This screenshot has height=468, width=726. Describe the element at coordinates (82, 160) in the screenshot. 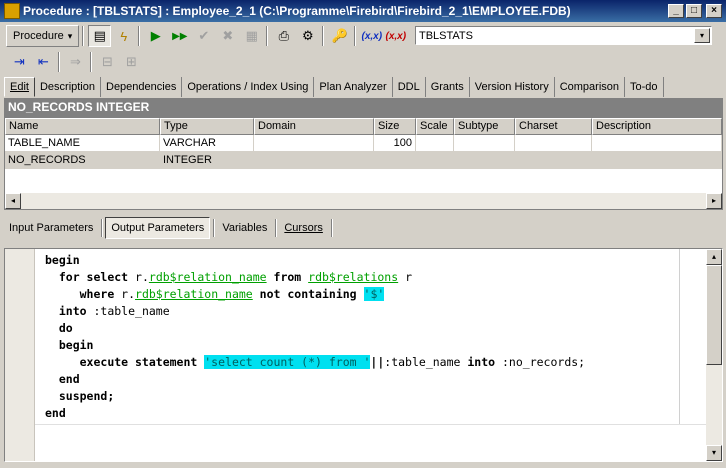

I see `cell-name: NO_RECORDS` at that location.